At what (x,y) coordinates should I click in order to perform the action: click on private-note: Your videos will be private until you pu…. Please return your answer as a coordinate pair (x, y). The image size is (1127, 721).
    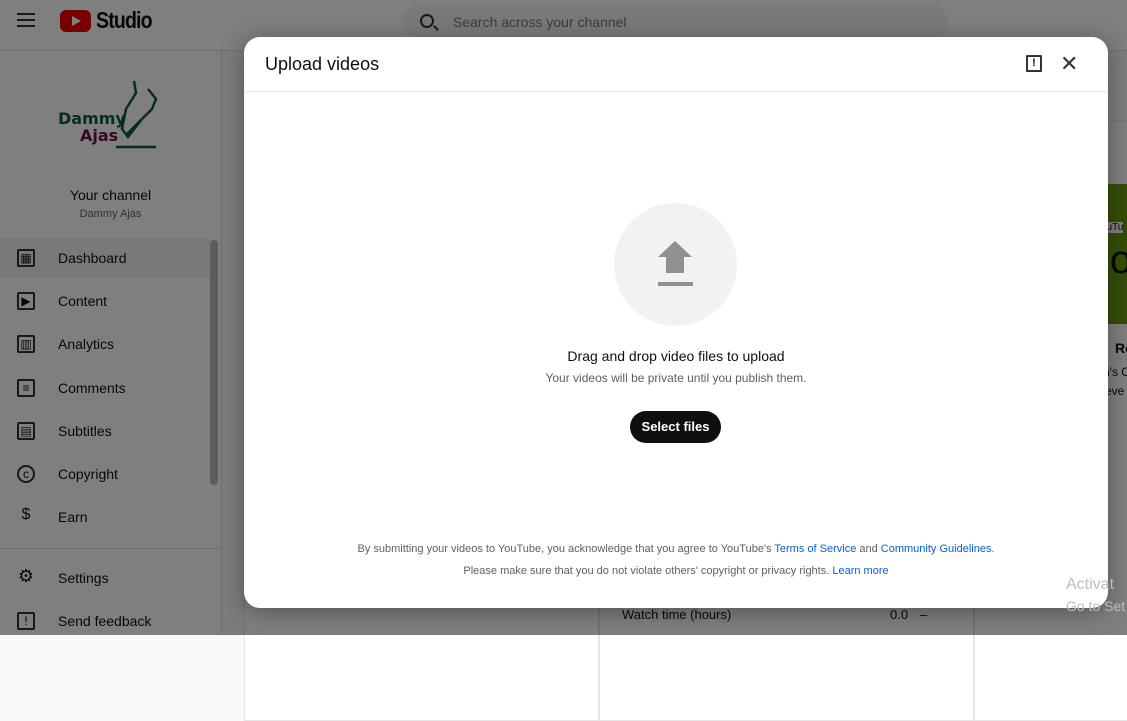
    Looking at the image, I should click on (676, 378).